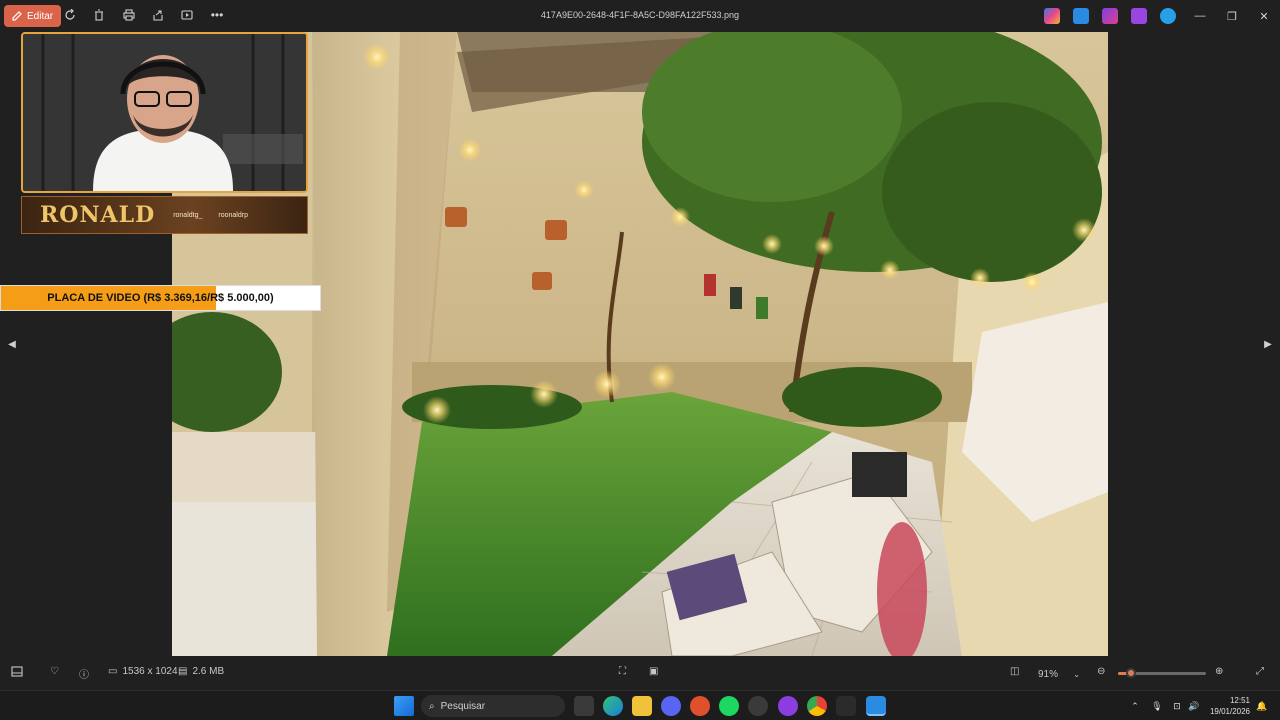 This screenshot has height=720, width=1280. Describe the element at coordinates (113, 671) in the screenshot. I see `dimensions-icon: ▭` at that location.